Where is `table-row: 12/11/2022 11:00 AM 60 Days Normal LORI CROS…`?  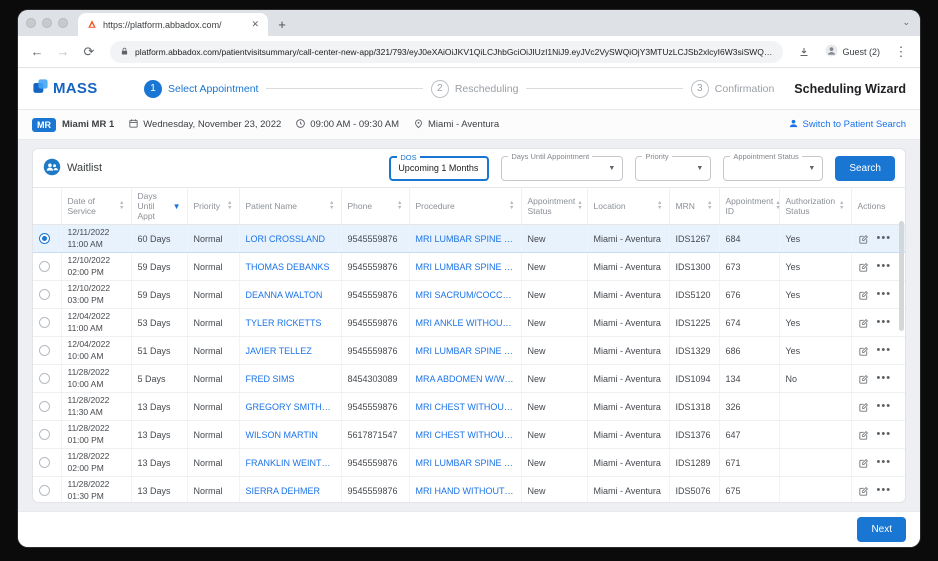 table-row: 12/11/2022 11:00 AM 60 Days Normal LORI CROS… is located at coordinates (469, 238).